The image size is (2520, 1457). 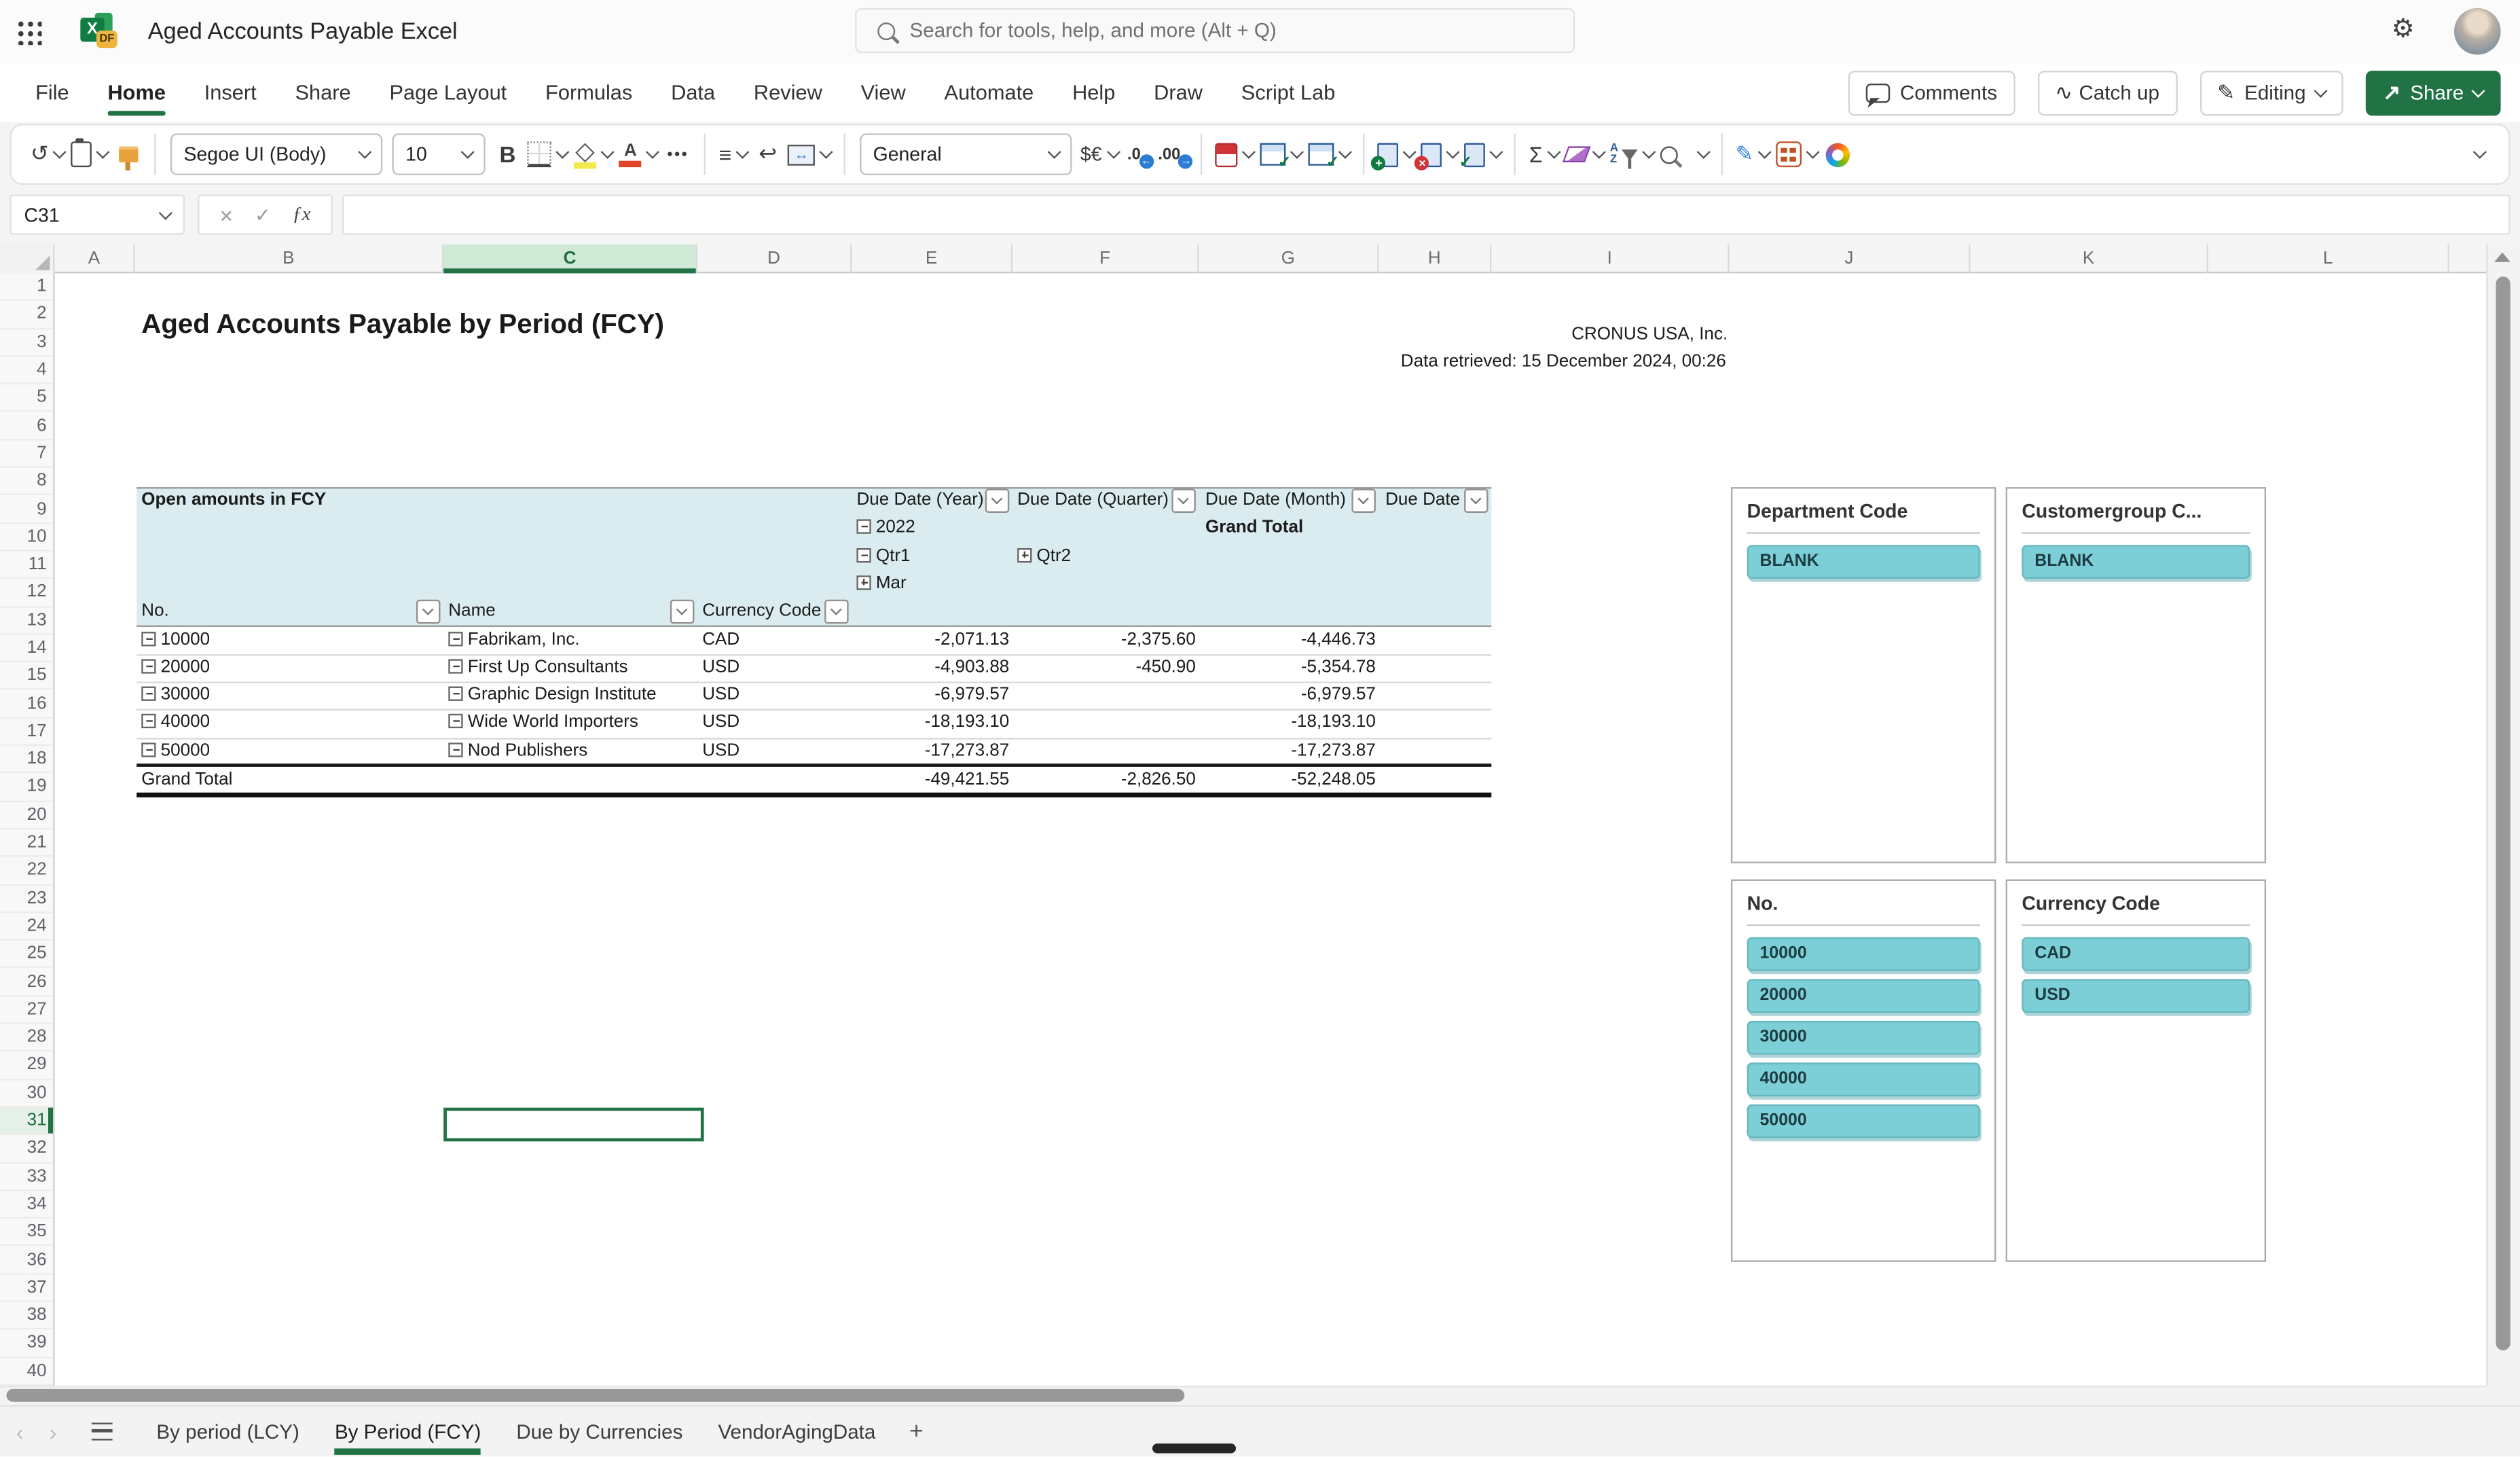 I want to click on sheet-nav-prev-icon: ‹, so click(x=20, y=1432).